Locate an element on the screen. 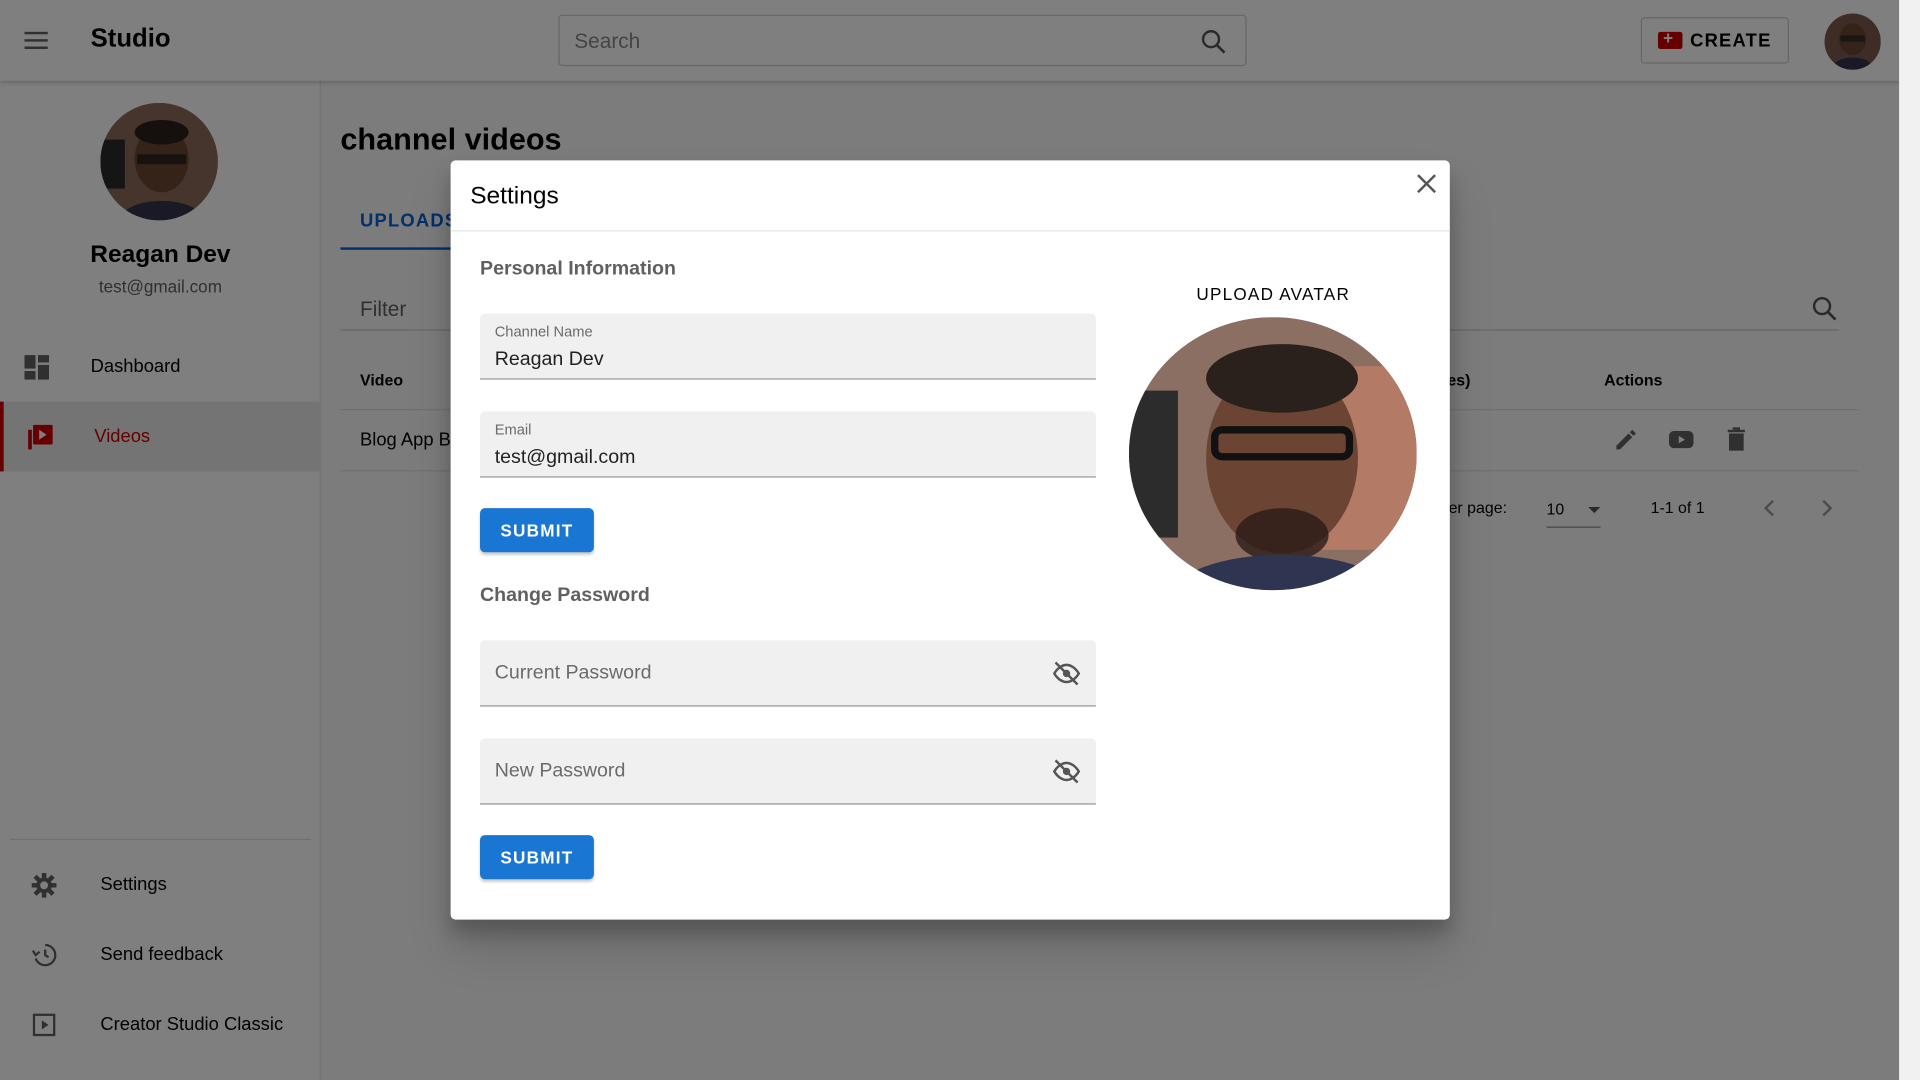  submit-password-button: SUBMIT is located at coordinates (537, 857).